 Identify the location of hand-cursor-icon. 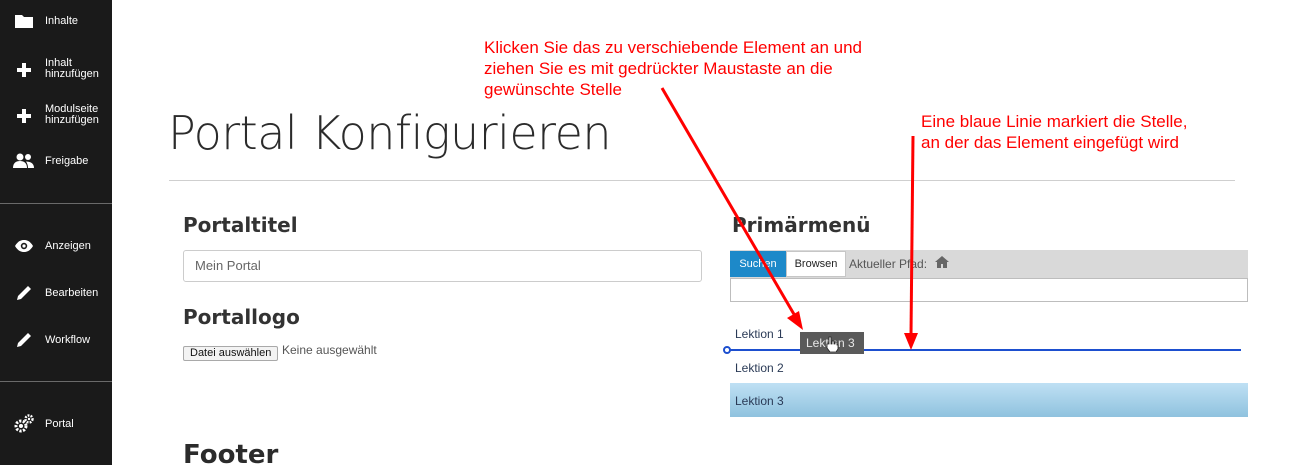
(832, 344).